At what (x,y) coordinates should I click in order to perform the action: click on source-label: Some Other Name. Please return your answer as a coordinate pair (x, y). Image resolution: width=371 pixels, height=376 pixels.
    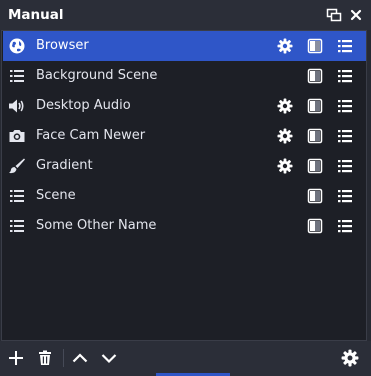
    Looking at the image, I should click on (96, 225).